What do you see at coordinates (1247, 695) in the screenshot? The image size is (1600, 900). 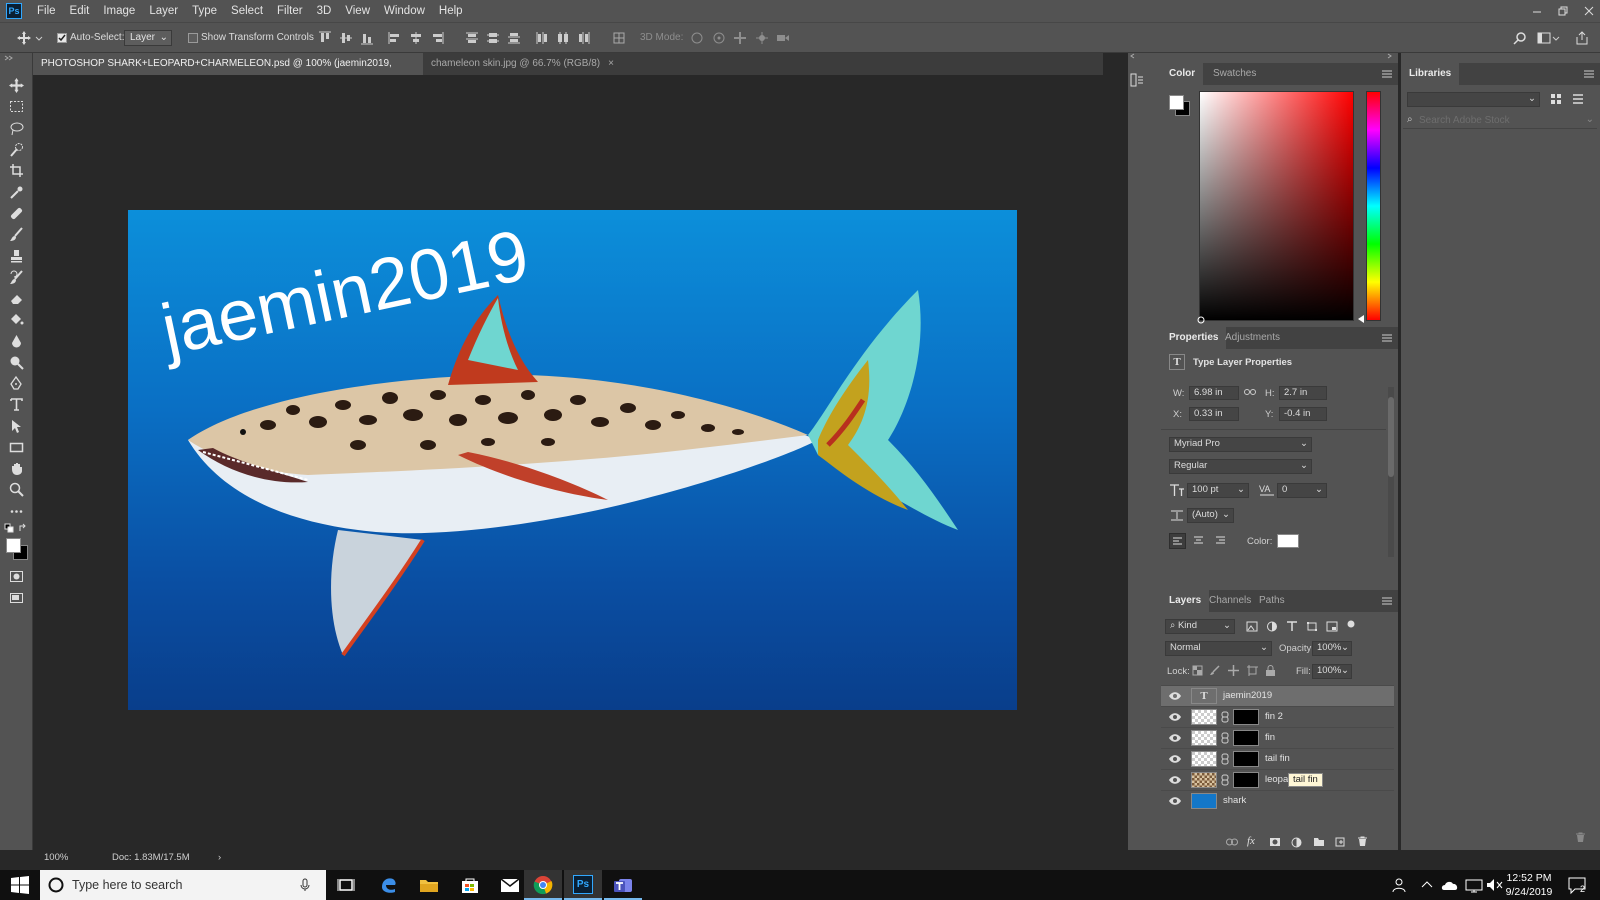 I see `layer-name: jaemin2019` at bounding box center [1247, 695].